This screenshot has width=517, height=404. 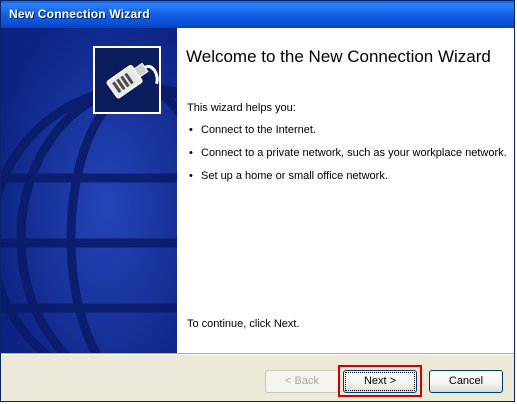 What do you see at coordinates (257, 354) in the screenshot?
I see `button-divider` at bounding box center [257, 354].